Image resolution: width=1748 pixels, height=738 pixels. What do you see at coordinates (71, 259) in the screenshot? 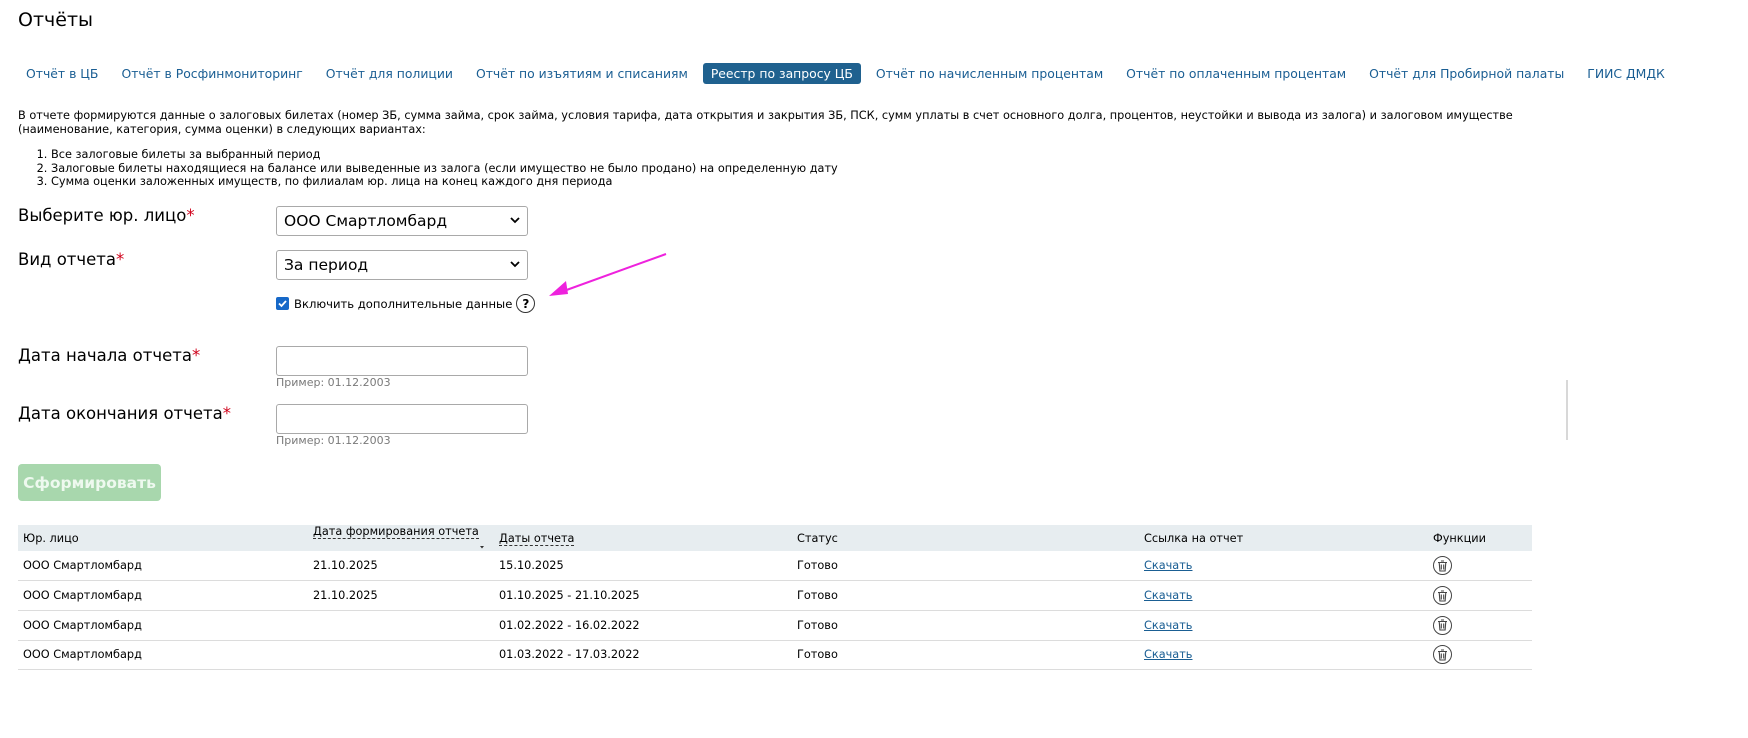
I see `report-type-label: Вид отчета*` at bounding box center [71, 259].